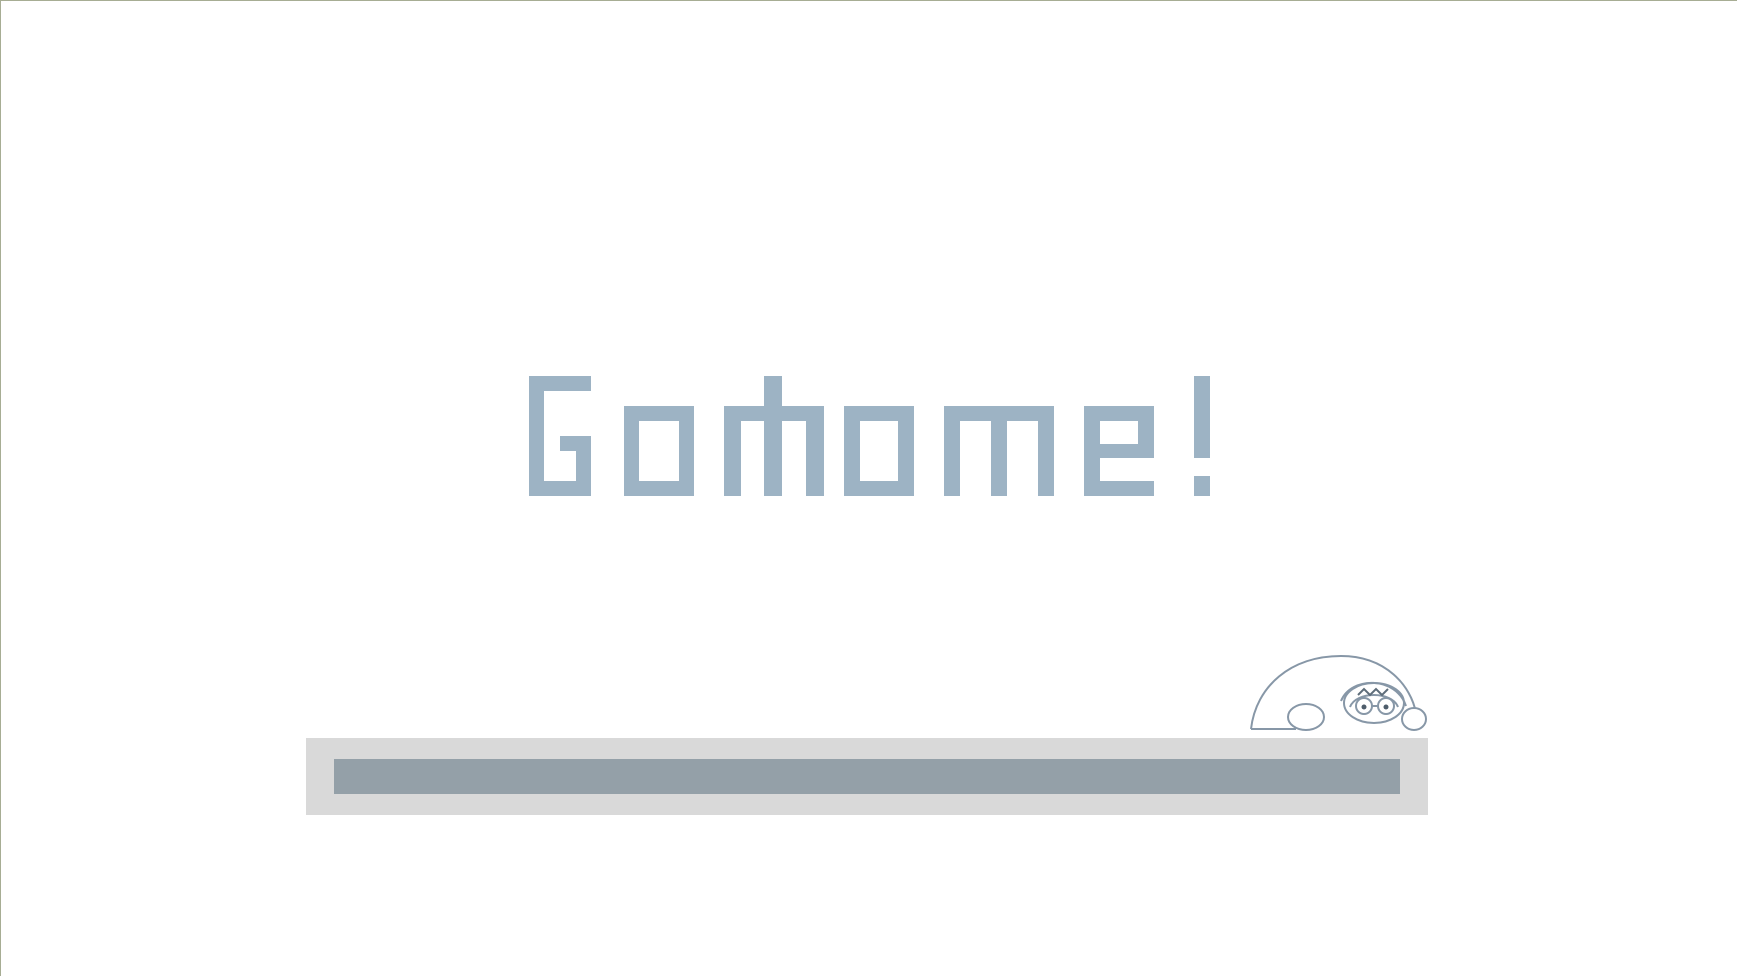 This screenshot has height=976, width=1737. I want to click on game-title: GoHome!, so click(874, 436).